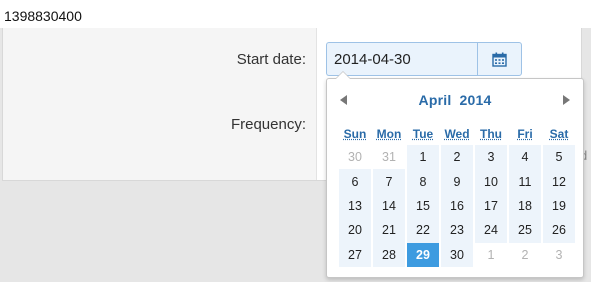  Describe the element at coordinates (559, 230) in the screenshot. I see `calendar-day: 26` at that location.